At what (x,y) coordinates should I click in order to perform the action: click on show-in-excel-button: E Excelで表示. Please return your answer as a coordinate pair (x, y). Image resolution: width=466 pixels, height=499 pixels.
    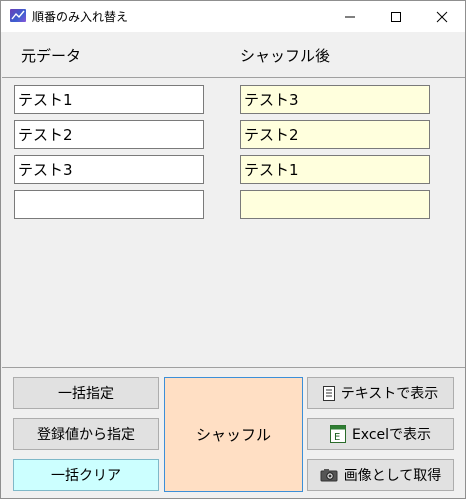
    Looking at the image, I should click on (380, 434).